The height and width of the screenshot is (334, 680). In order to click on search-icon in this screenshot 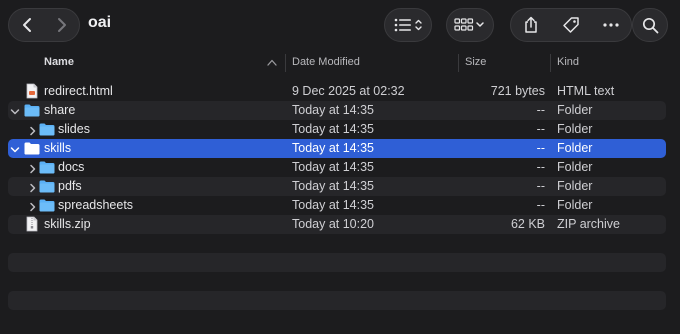, I will do `click(650, 25)`.